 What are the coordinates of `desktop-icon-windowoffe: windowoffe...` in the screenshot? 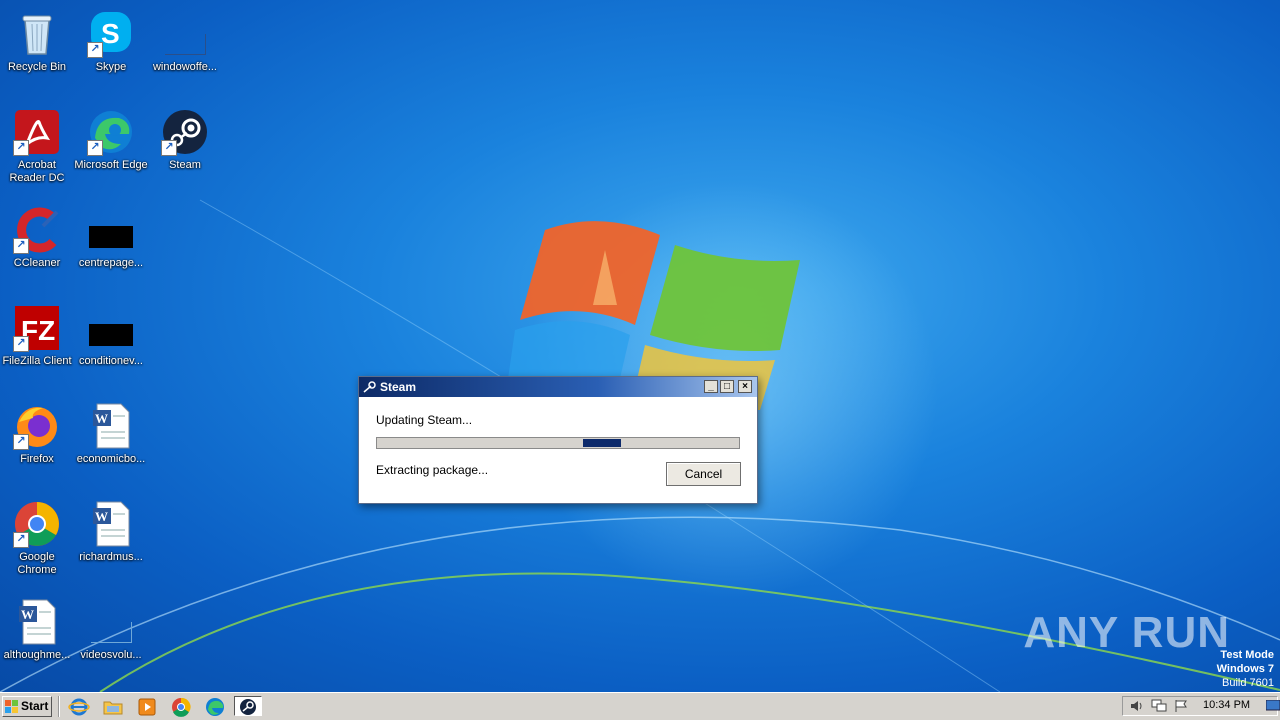 It's located at (185, 52).